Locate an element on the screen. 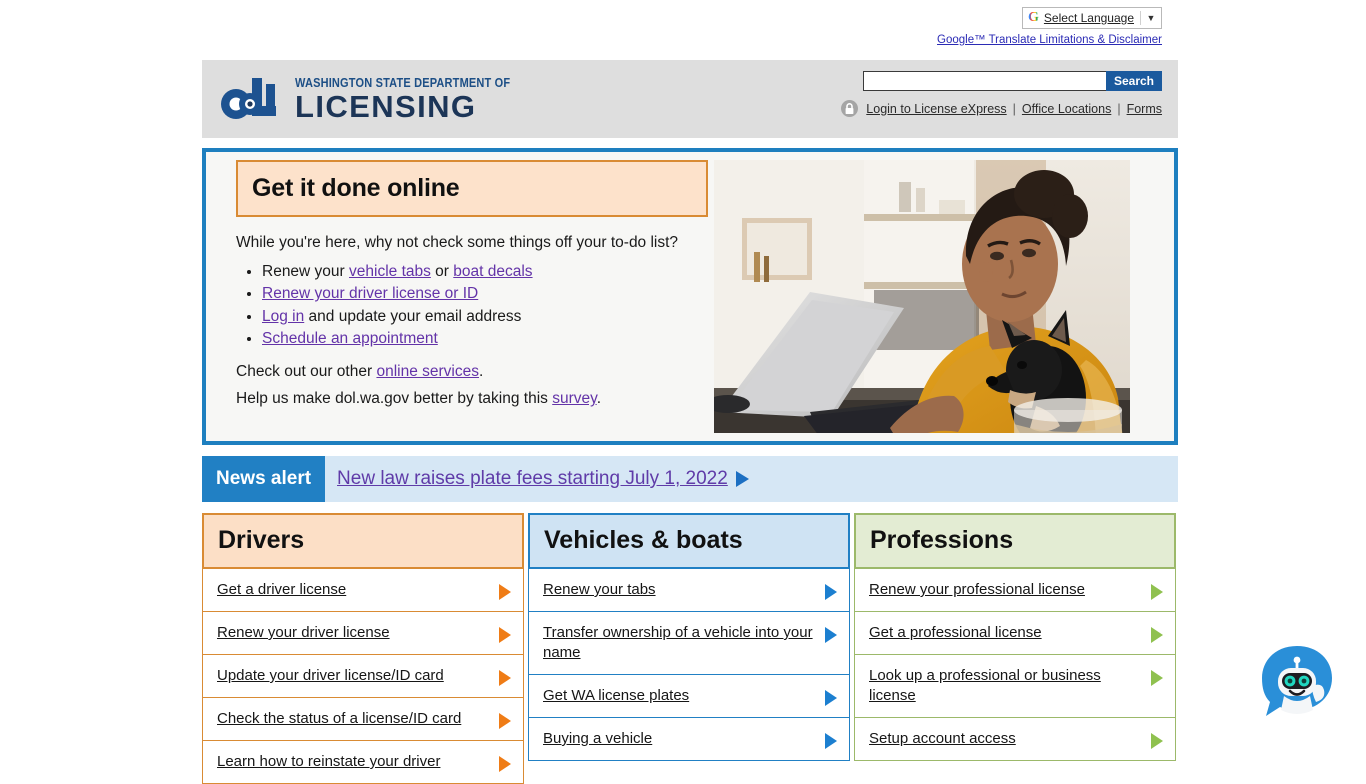 Image resolution: width=1366 pixels, height=784 pixels. site-logo: WASHINGTON STATE DEPARTMENT OF LICENSING is located at coordinates (379, 100).